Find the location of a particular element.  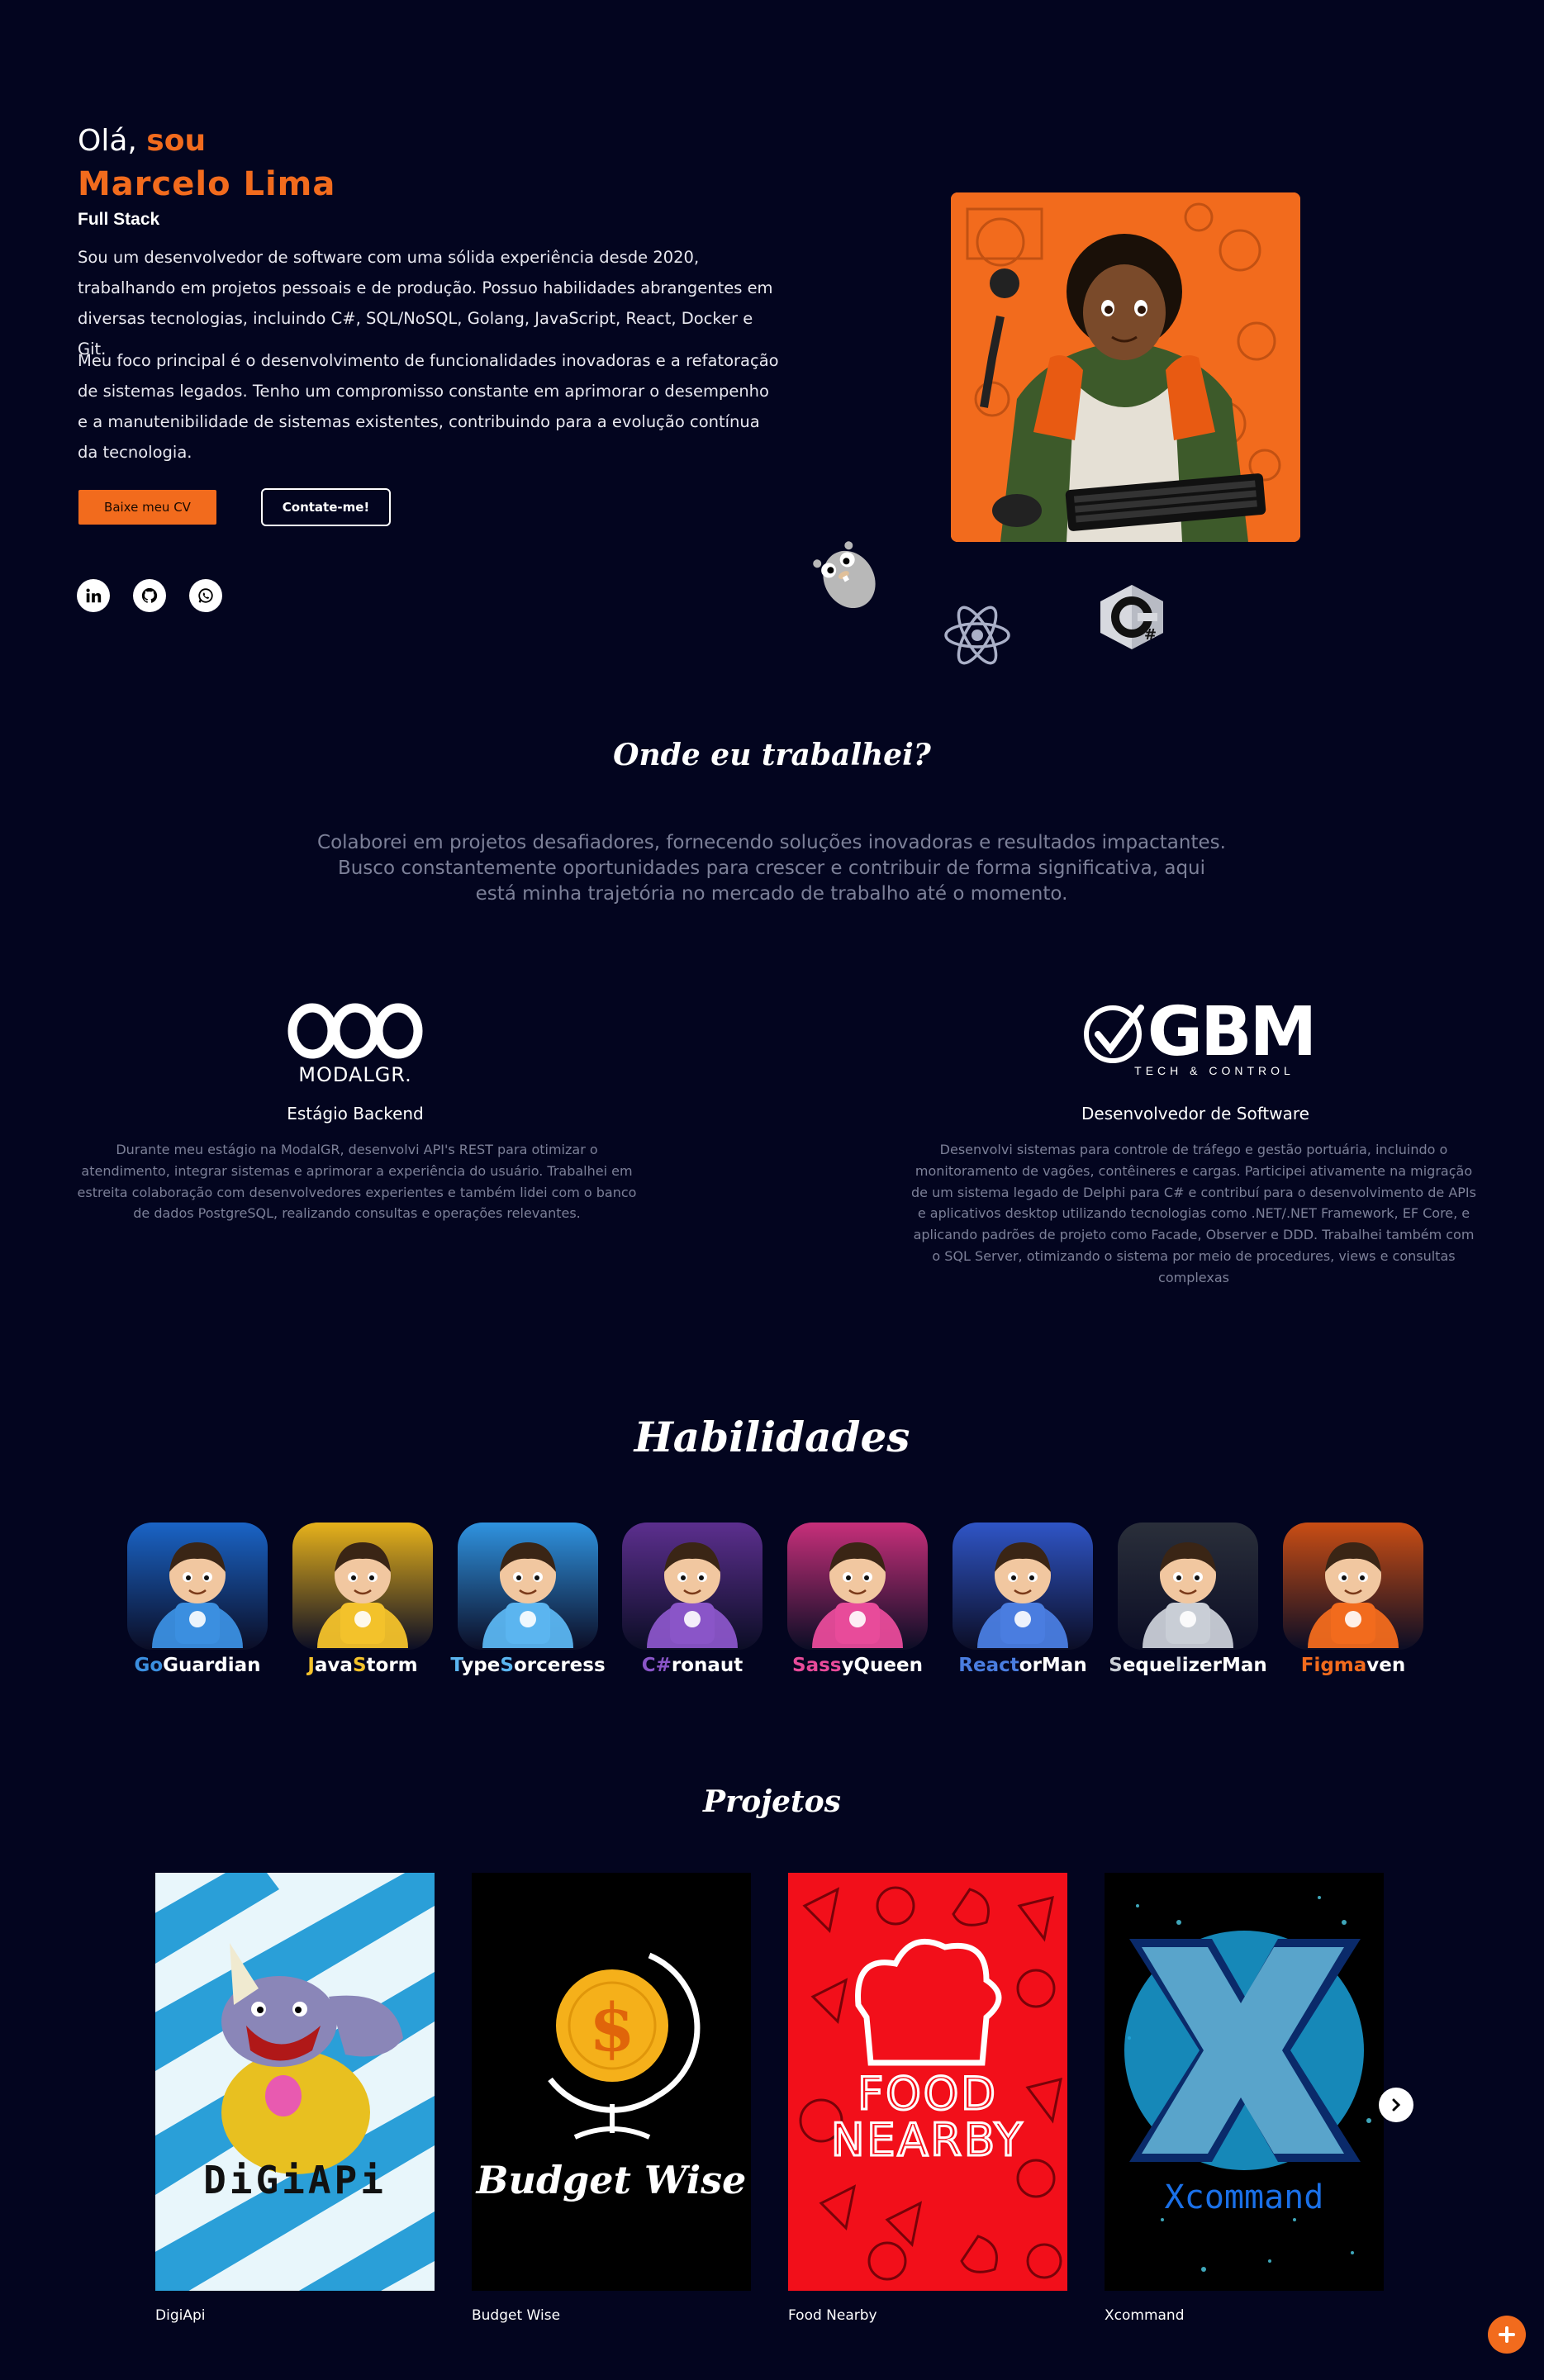

project-cover-text-digiapi: DiGiAPi is located at coordinates (295, 2180).